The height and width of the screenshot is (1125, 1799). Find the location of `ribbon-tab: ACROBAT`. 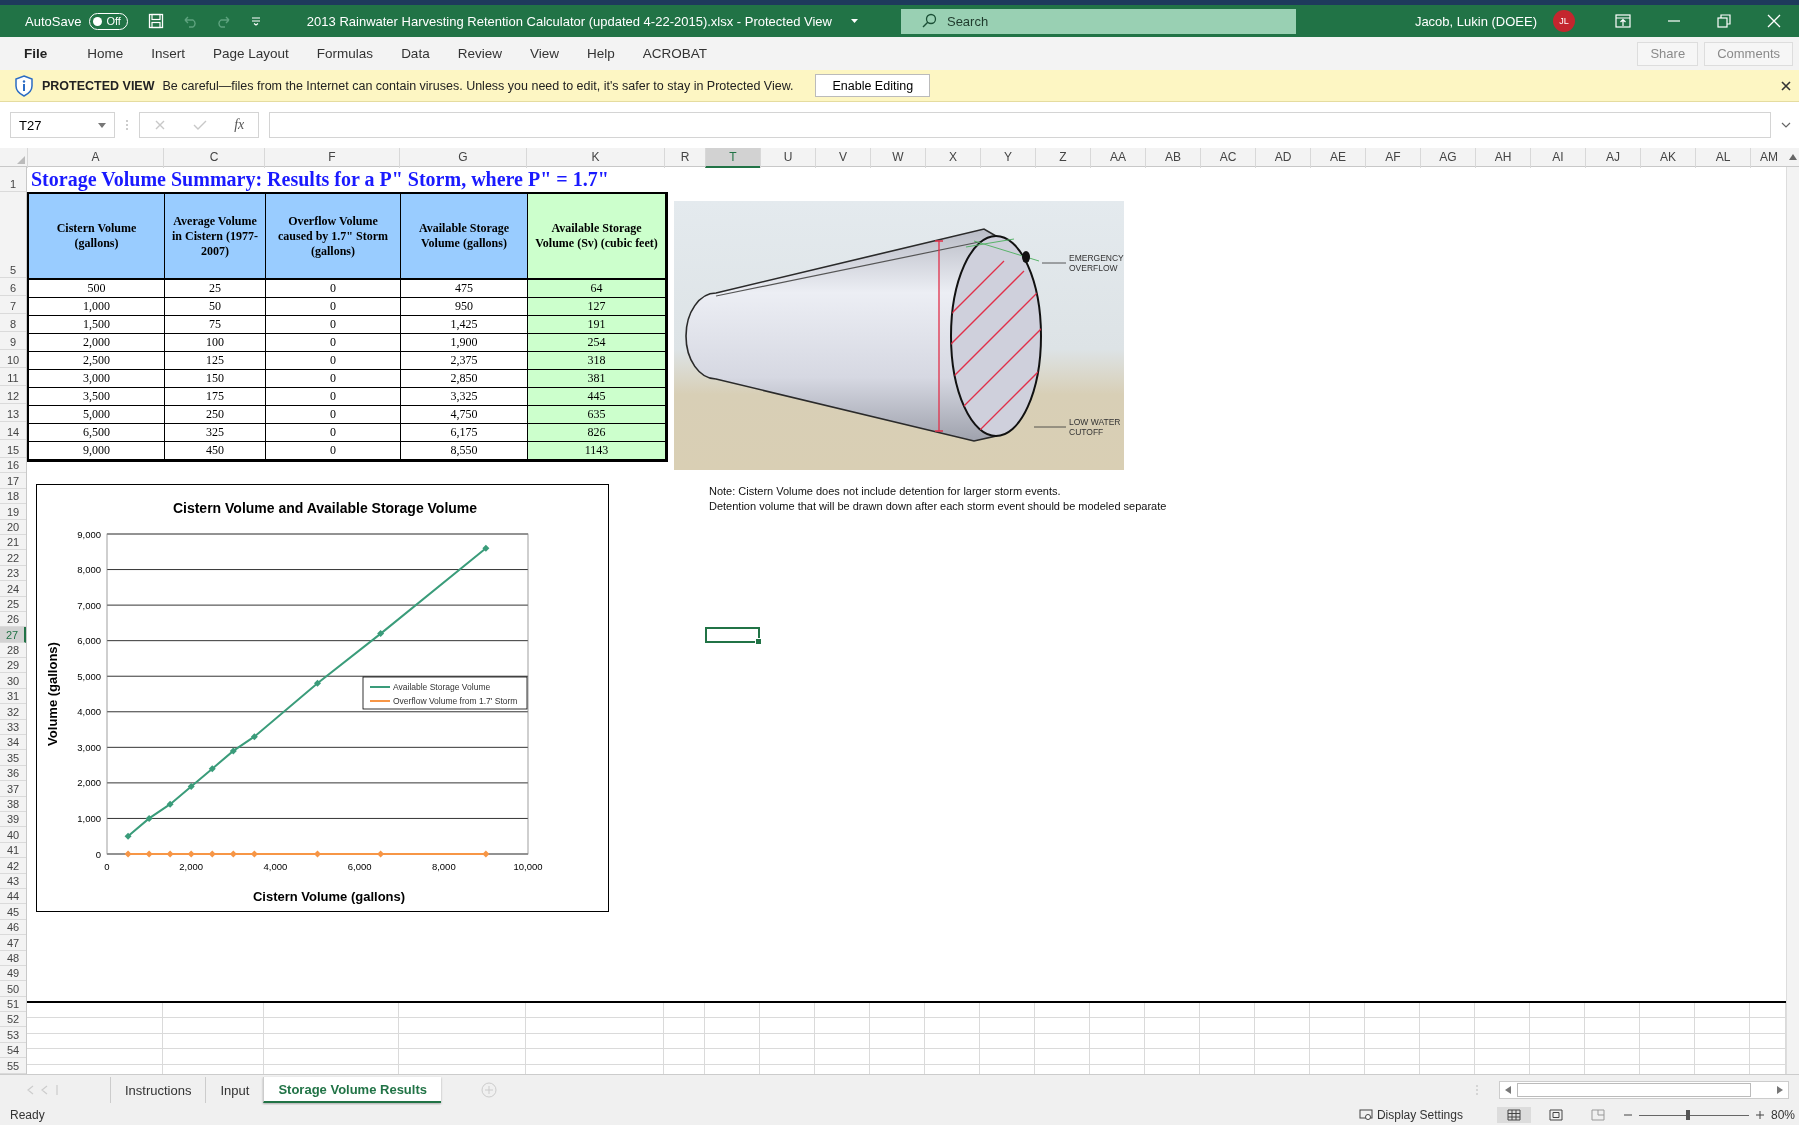

ribbon-tab: ACROBAT is located at coordinates (674, 53).